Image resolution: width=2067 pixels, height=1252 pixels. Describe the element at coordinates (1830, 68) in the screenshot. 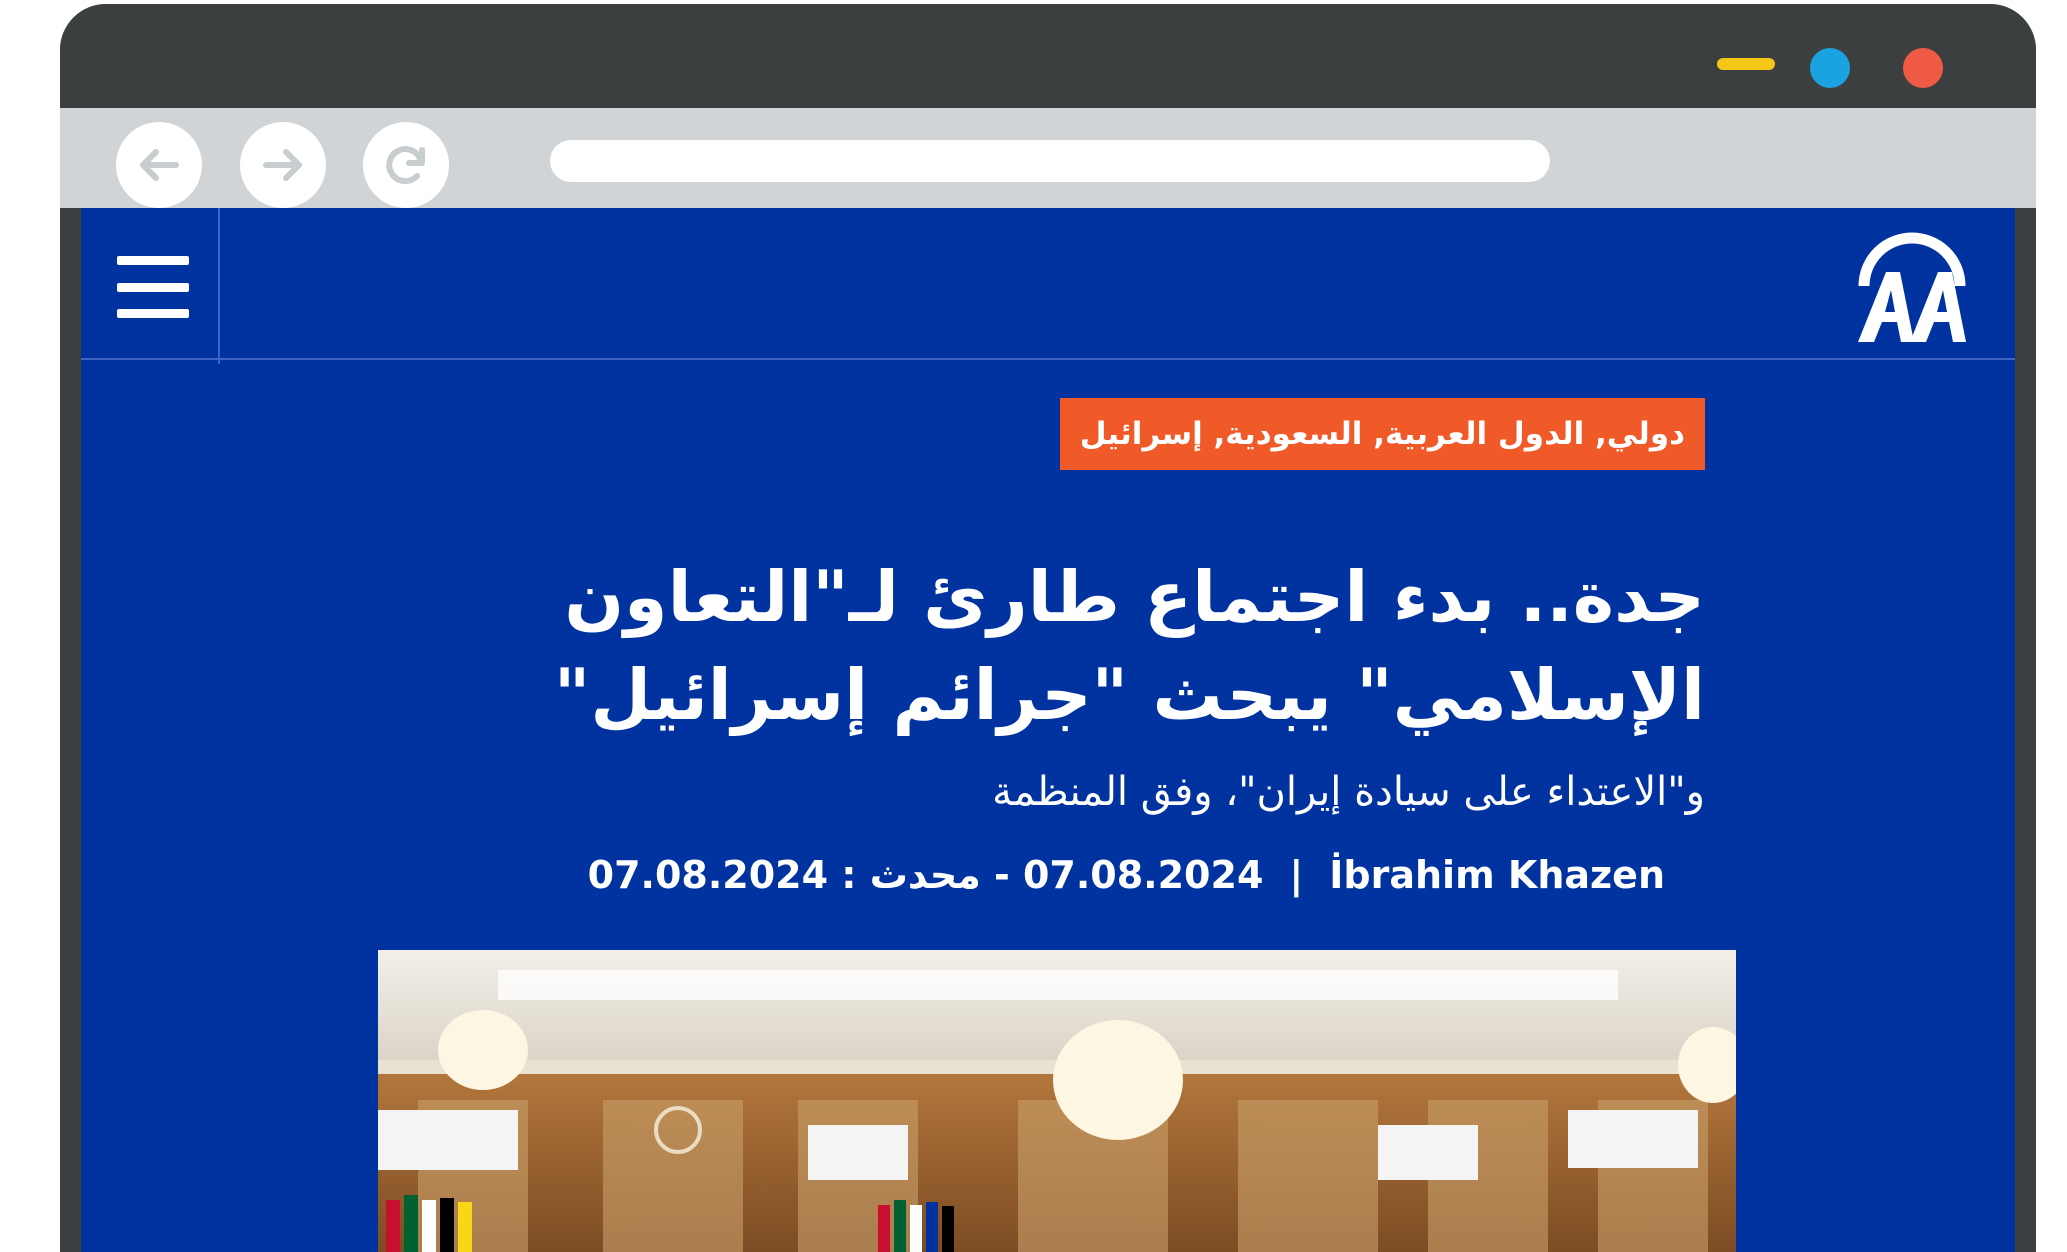

I see `maximize-button` at that location.